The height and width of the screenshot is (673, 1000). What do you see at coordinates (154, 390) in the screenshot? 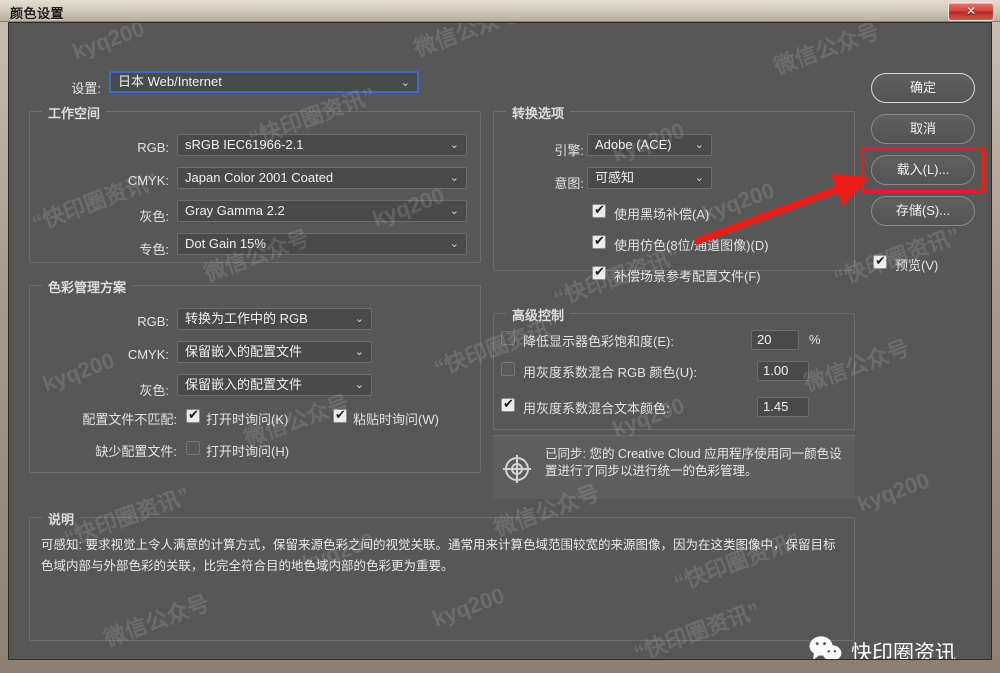
I see `cmp-gray-label: 灰色:` at bounding box center [154, 390].